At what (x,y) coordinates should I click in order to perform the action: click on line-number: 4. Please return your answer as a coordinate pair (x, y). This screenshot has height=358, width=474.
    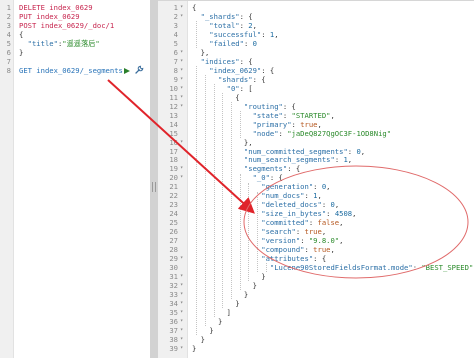
    Looking at the image, I should click on (8, 34).